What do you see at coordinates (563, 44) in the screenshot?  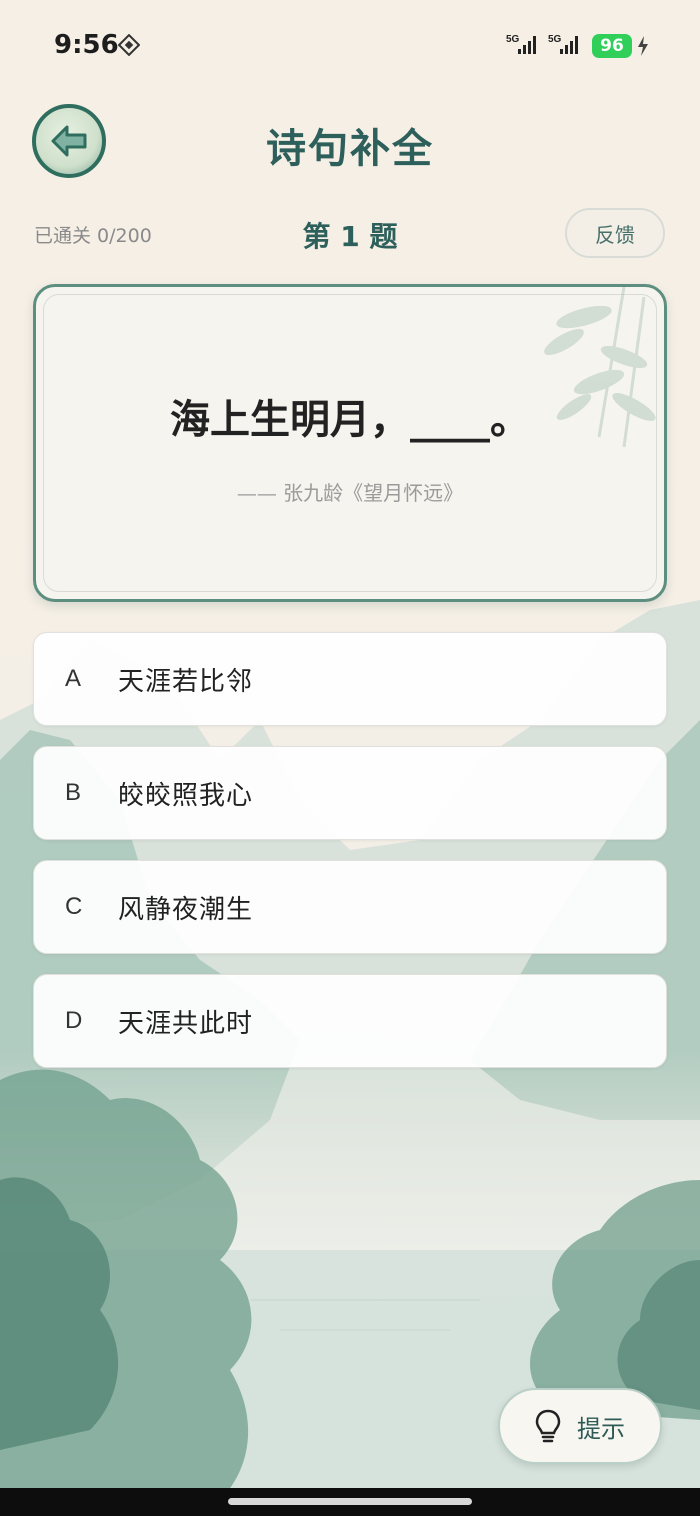 I see `signal-icon-2: 5G` at bounding box center [563, 44].